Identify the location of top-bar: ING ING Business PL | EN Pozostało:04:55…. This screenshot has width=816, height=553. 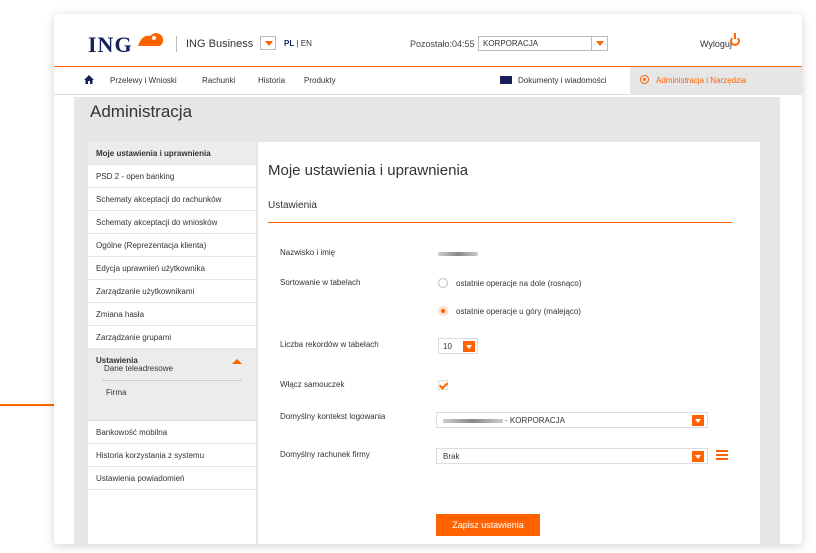
(428, 39).